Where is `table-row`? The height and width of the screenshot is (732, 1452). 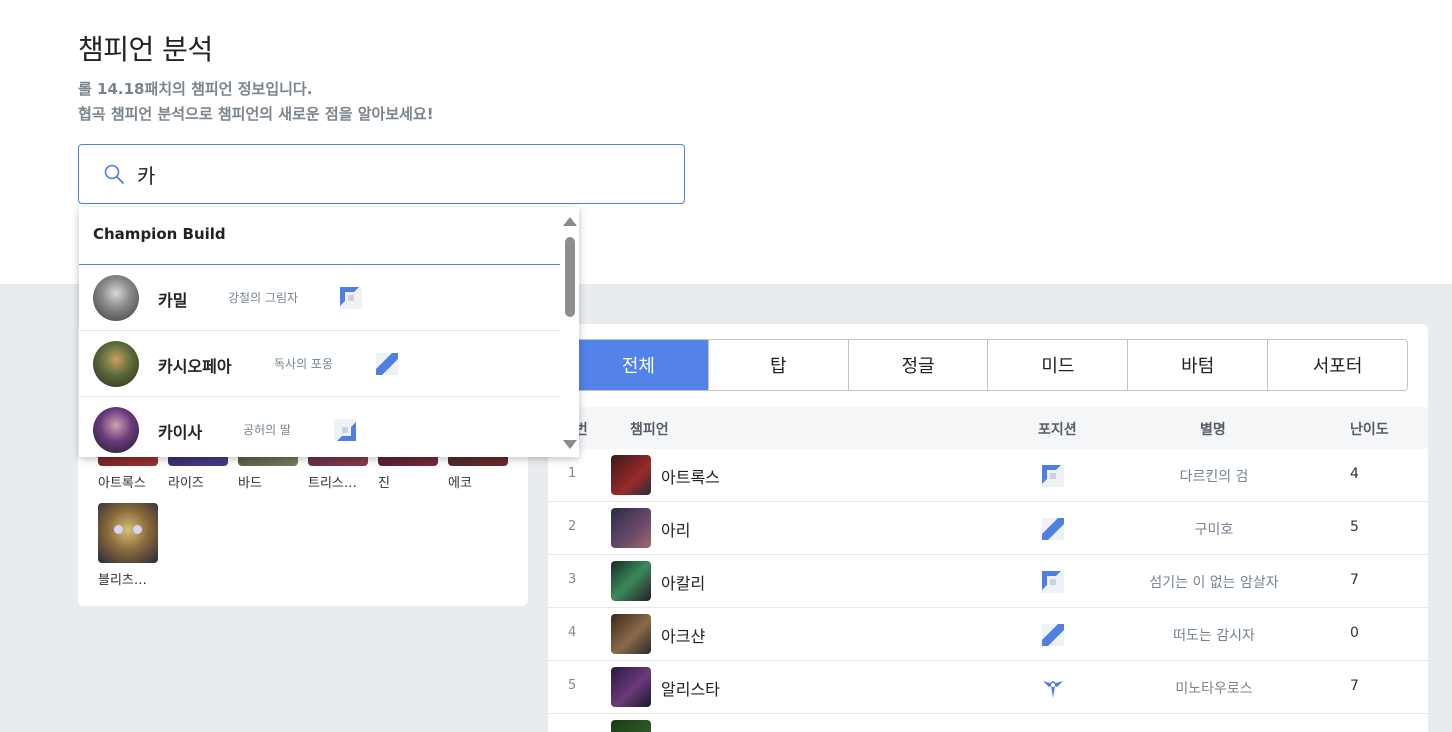
table-row is located at coordinates (988, 723).